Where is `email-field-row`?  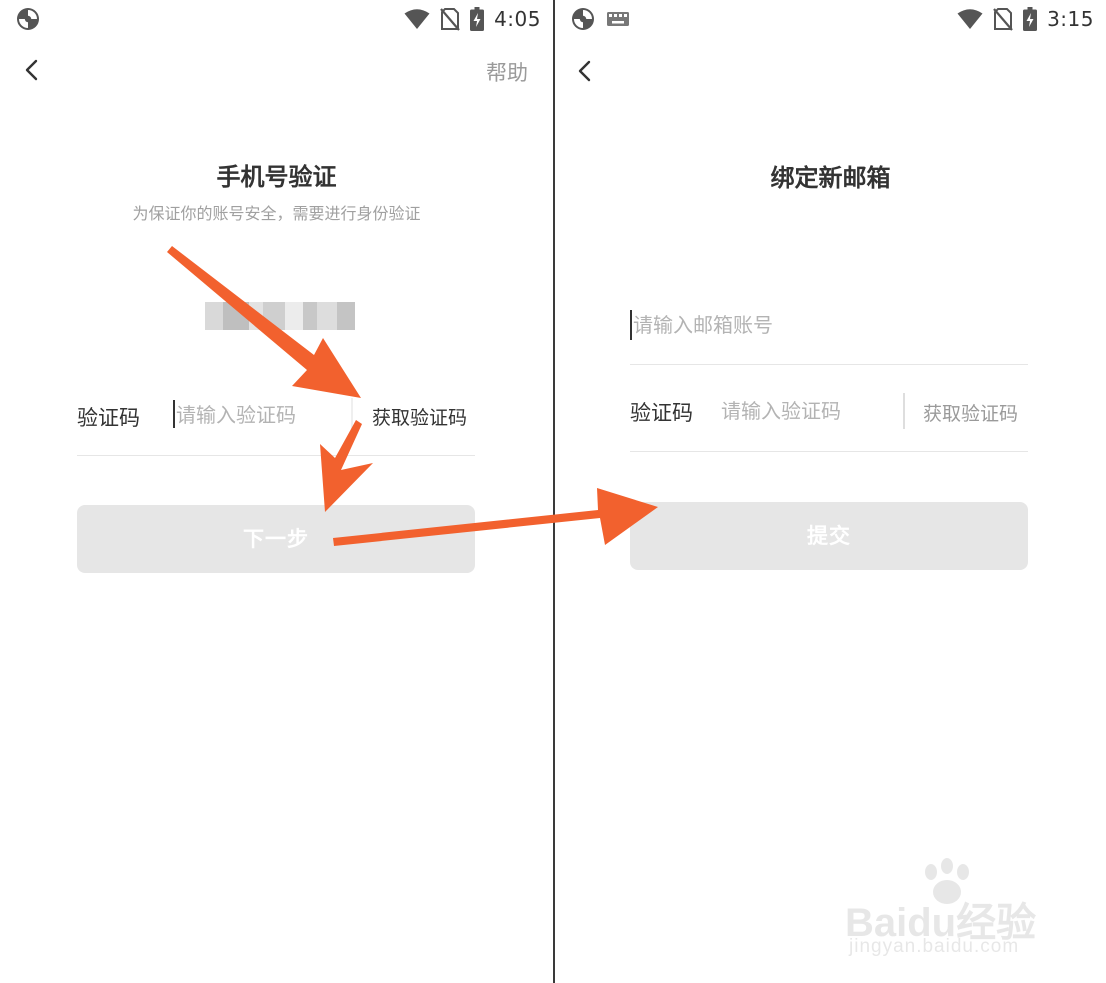 email-field-row is located at coordinates (829, 327).